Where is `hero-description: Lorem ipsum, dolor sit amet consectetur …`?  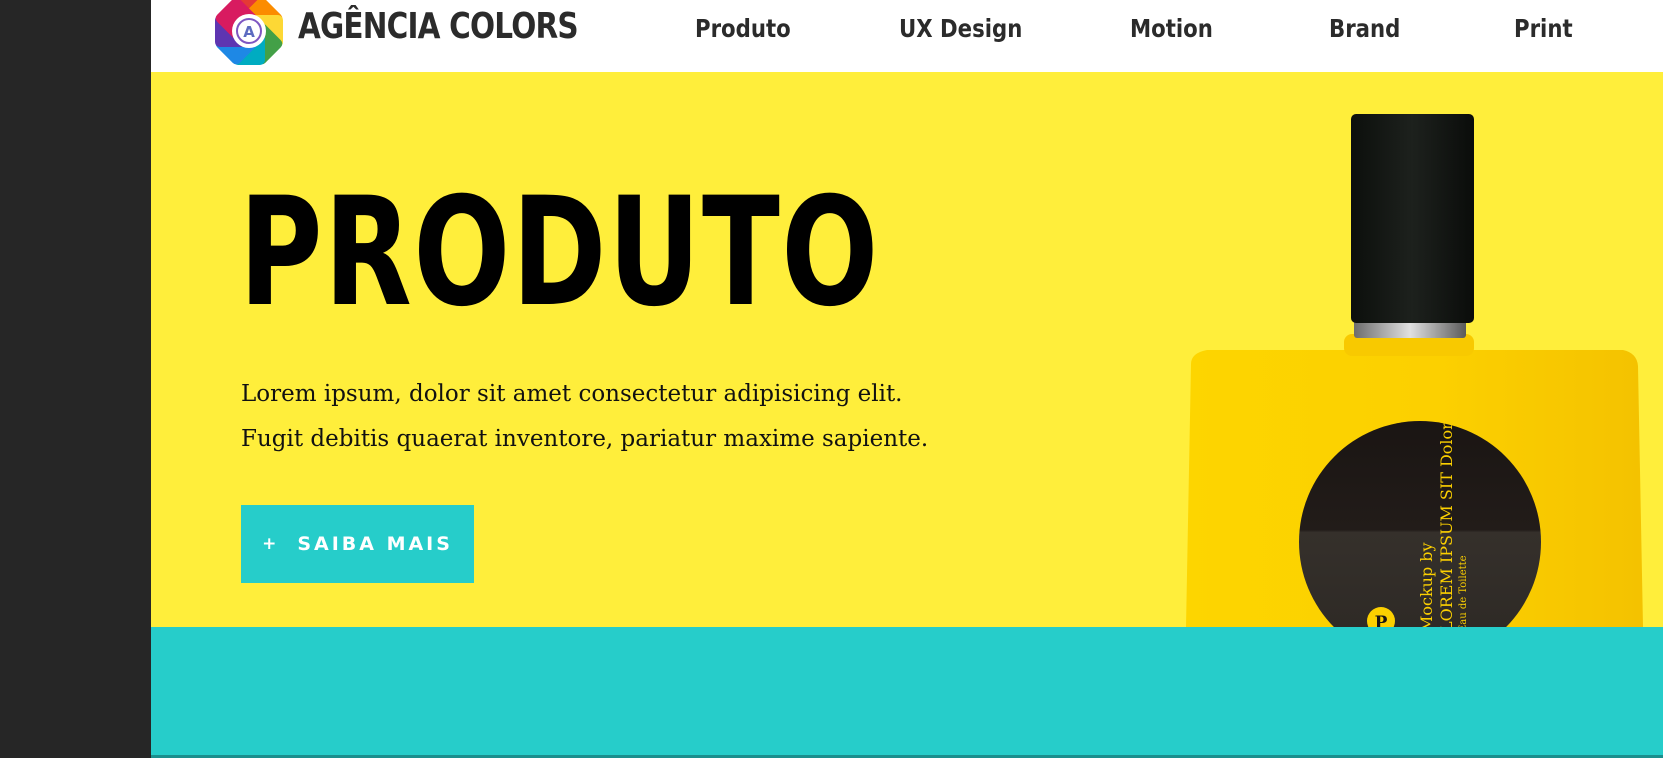
hero-description: Lorem ipsum, dolor sit amet consectetur … is located at coordinates (585, 416).